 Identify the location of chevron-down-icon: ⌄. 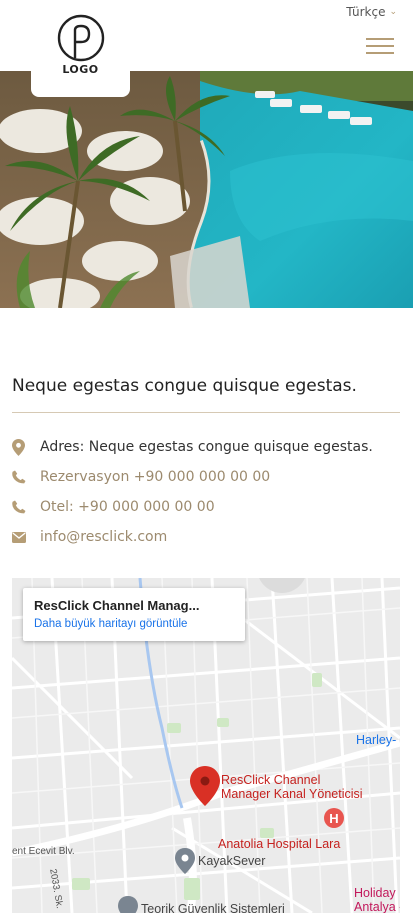
(393, 12).